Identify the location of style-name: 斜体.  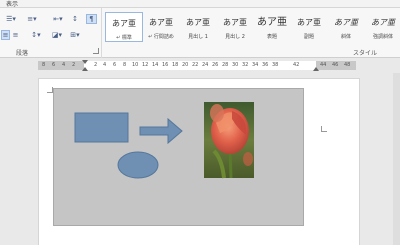
(345, 37).